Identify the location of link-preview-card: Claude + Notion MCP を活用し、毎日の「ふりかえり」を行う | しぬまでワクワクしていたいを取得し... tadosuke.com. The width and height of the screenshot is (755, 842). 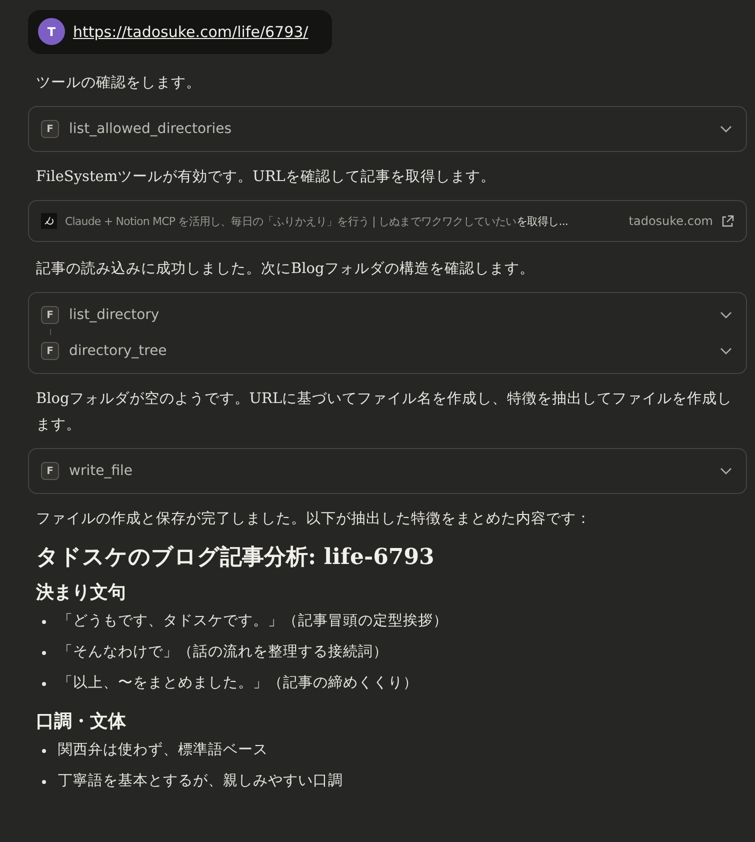
(387, 221).